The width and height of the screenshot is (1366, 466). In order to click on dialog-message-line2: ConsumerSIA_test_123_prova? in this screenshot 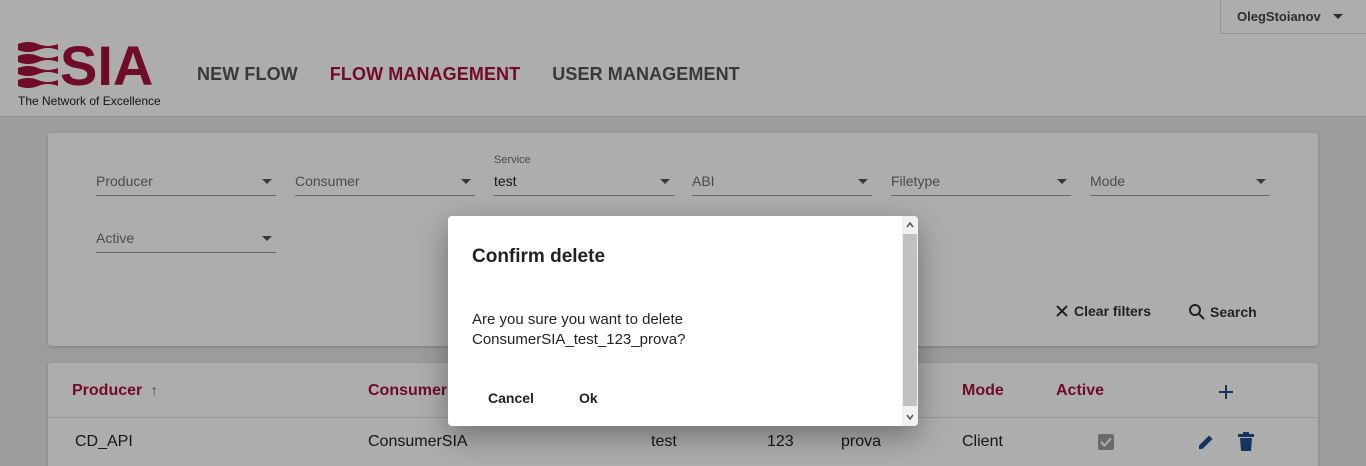, I will do `click(579, 339)`.